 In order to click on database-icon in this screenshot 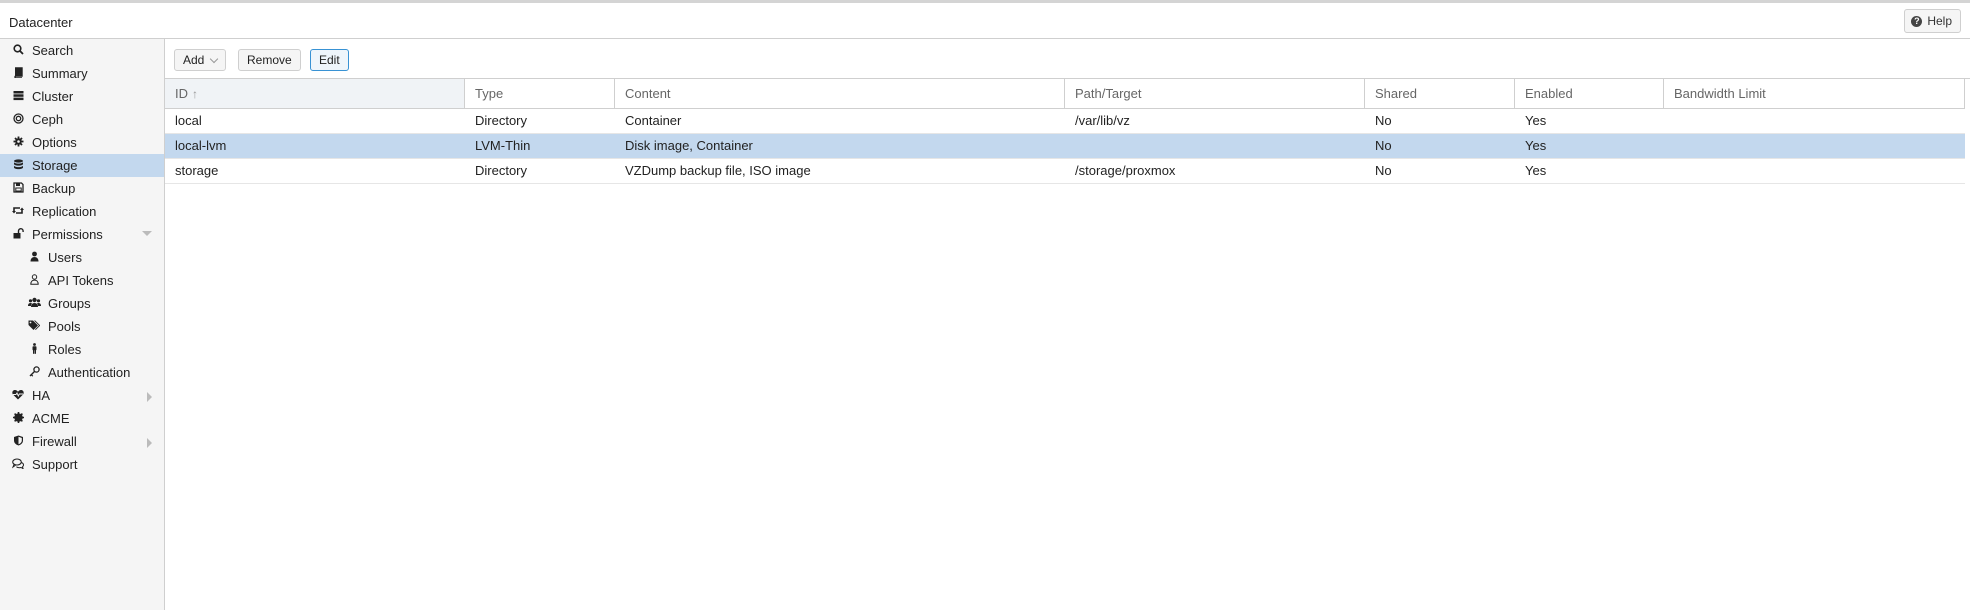, I will do `click(18, 165)`.